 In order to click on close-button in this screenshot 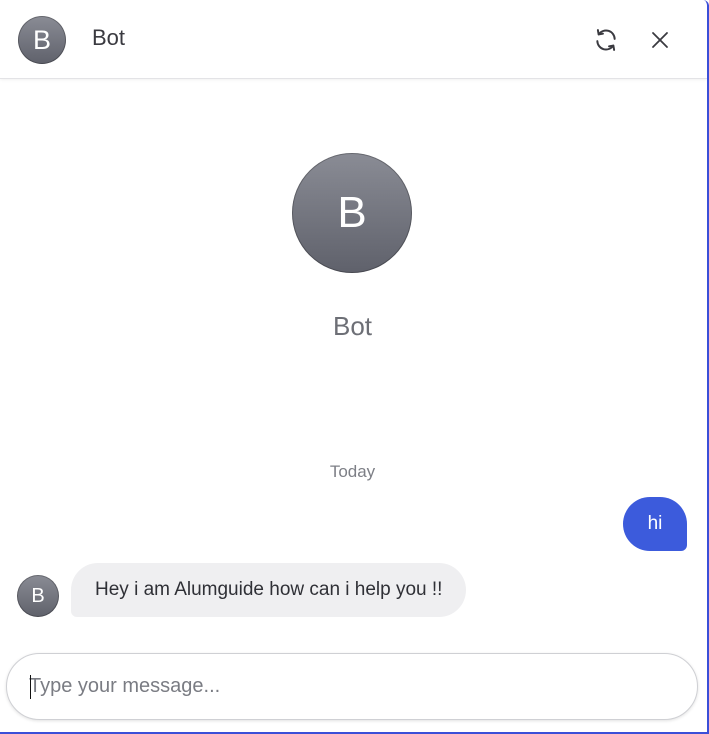, I will do `click(660, 40)`.